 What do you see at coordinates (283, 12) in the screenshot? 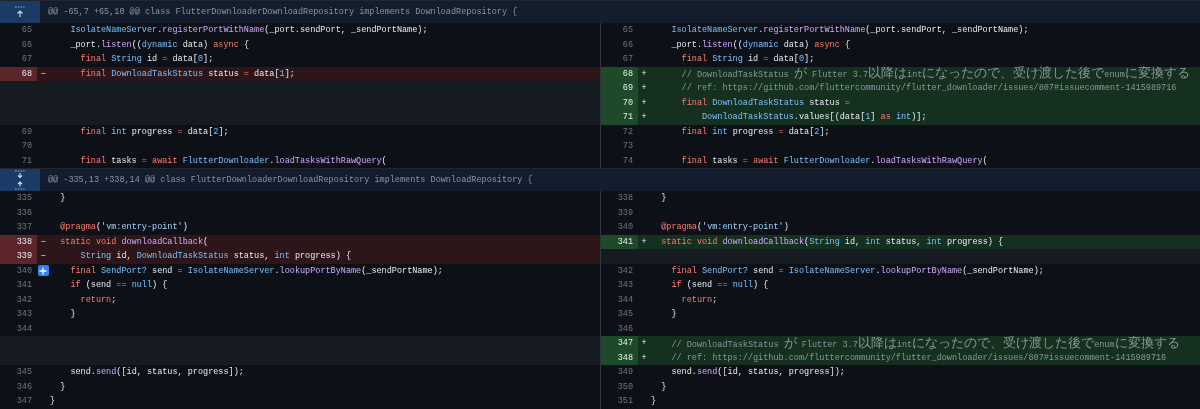
I see `hunk-header: @@ -65,7 +65,10 @@ class FlutterDownloaderDownloadRepository implements DownloadRepository {` at bounding box center [283, 12].